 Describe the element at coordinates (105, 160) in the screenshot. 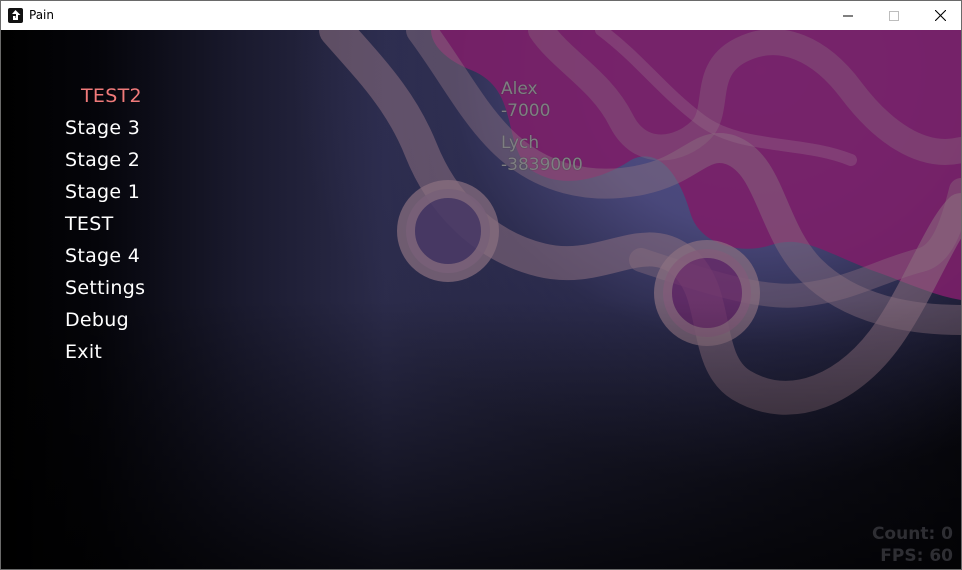

I see `menu-item-stage-2: Stage 2` at that location.